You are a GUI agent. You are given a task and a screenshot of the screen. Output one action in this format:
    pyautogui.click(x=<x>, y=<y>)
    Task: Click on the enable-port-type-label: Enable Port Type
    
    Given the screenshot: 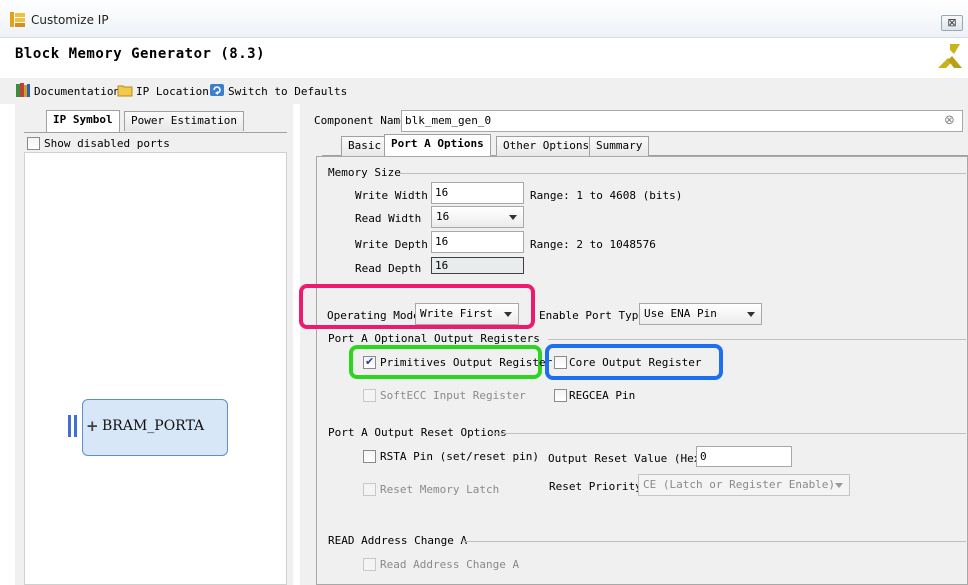 What is the action you would take?
    pyautogui.click(x=592, y=315)
    